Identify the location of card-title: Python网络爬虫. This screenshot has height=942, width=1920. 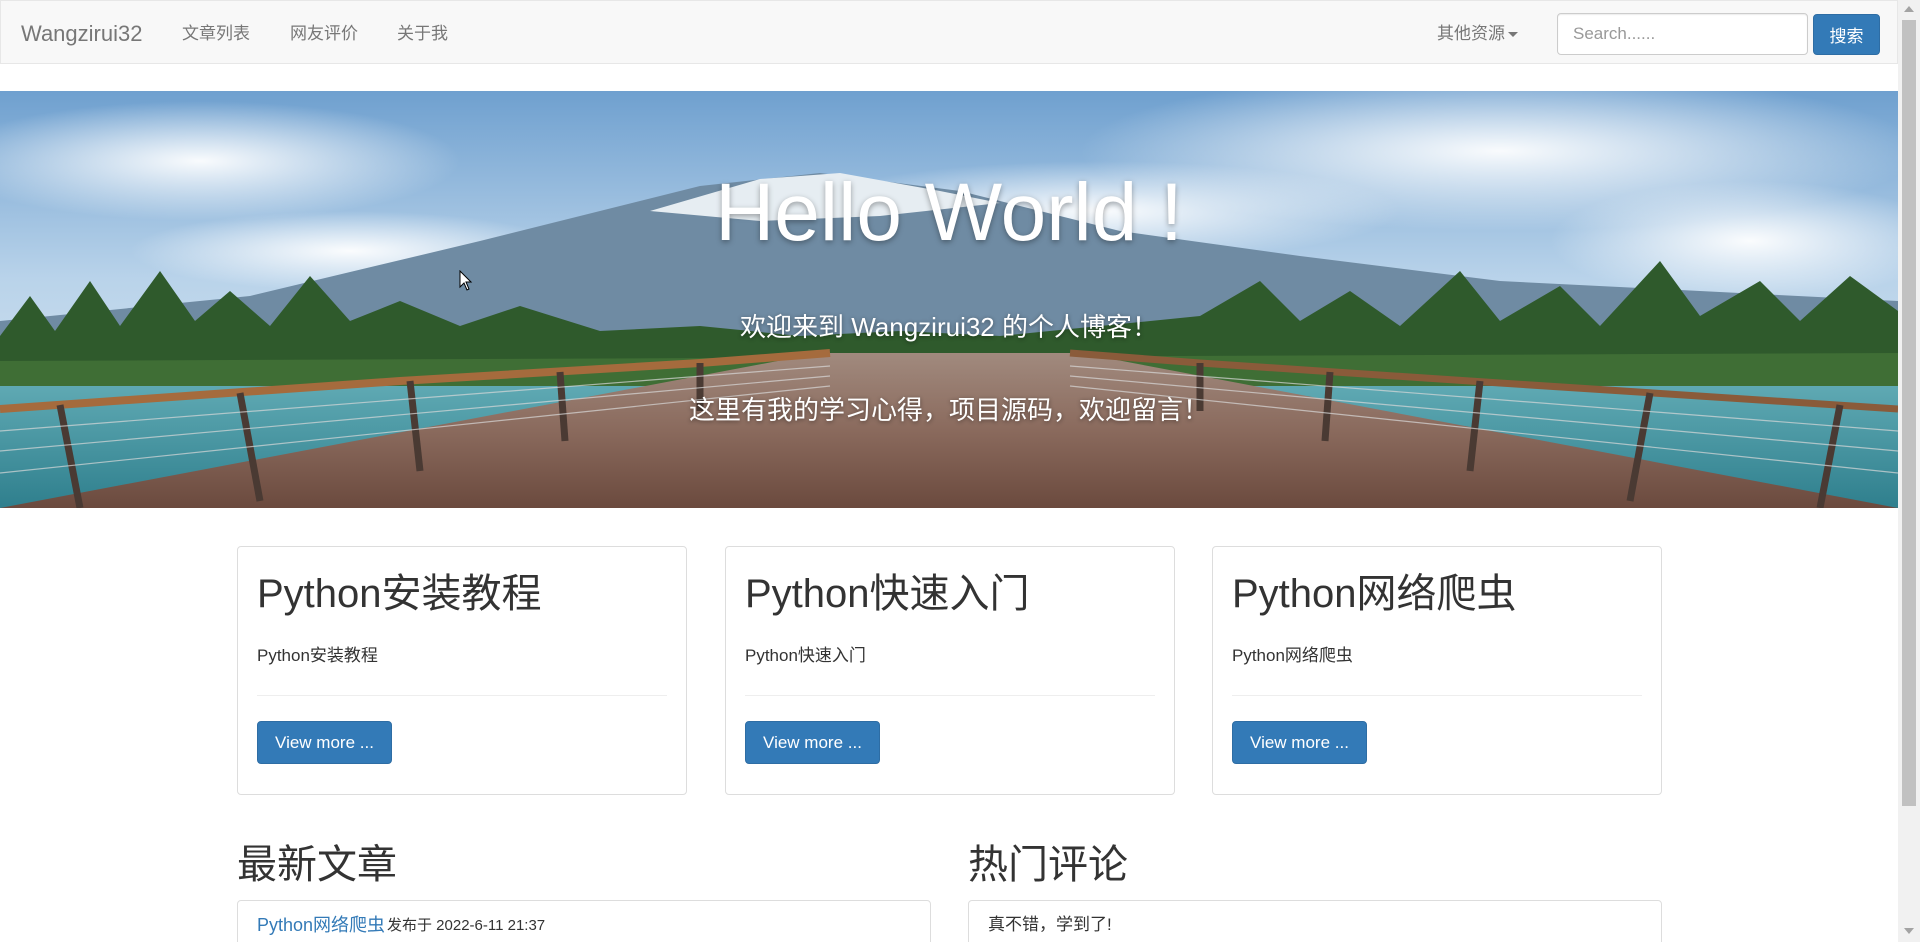
(1374, 594).